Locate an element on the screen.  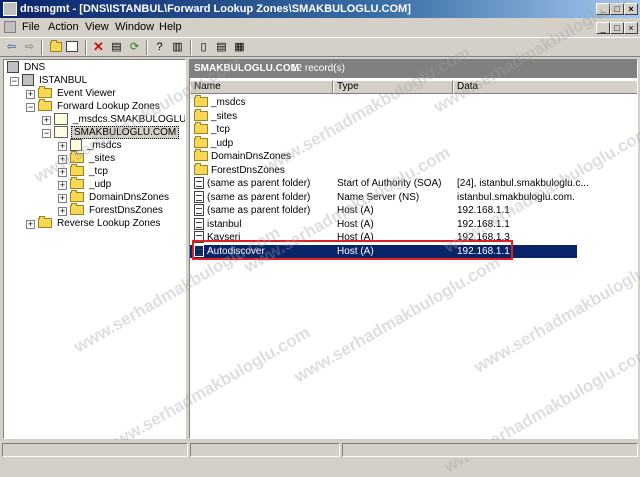
record-name: _msdcs is located at coordinates (219, 102).